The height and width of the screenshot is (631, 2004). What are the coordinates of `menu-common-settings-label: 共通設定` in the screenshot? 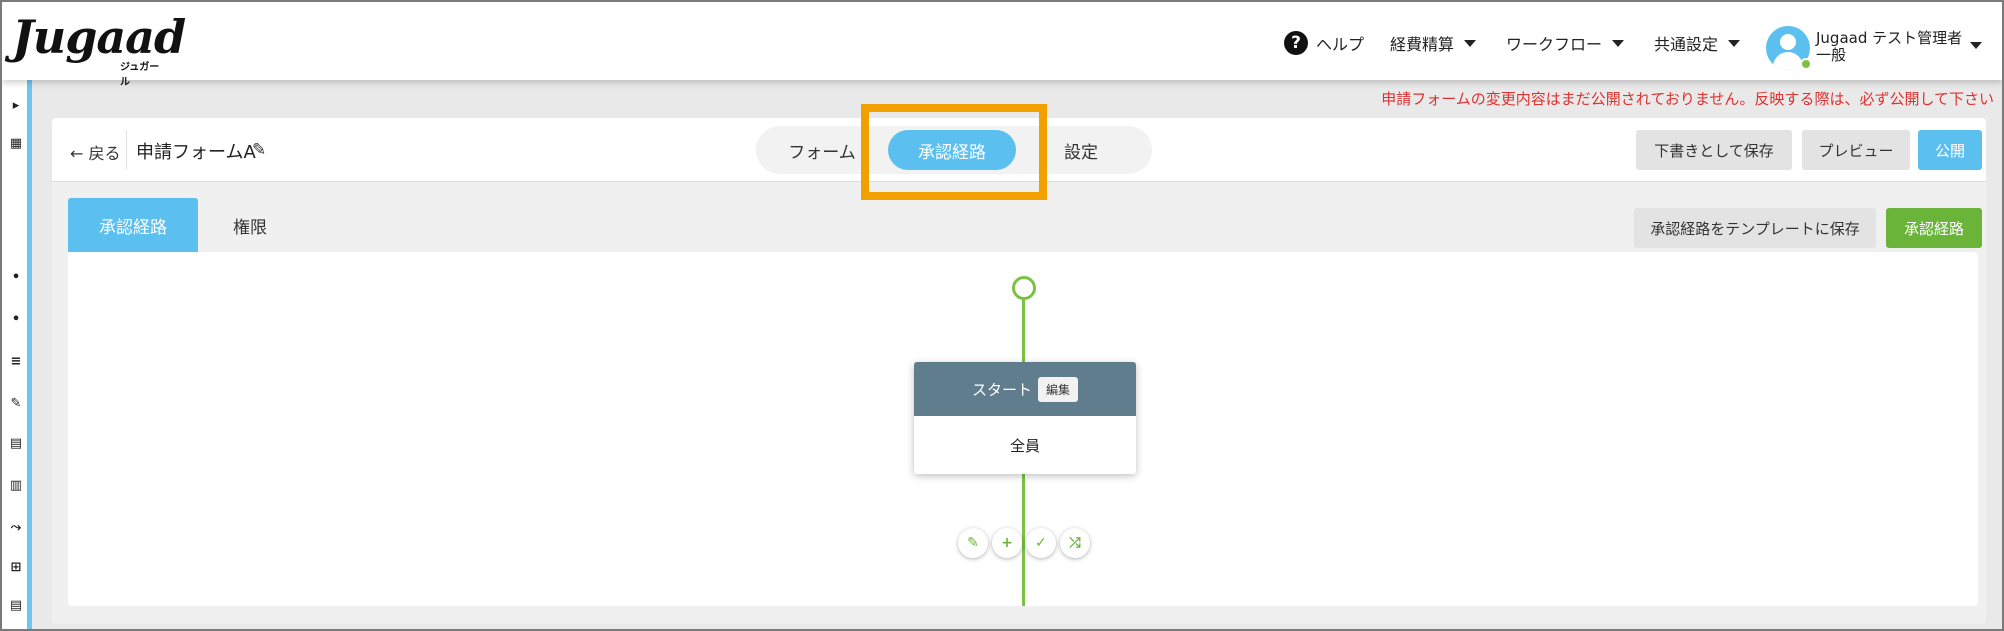 It's located at (1686, 44).